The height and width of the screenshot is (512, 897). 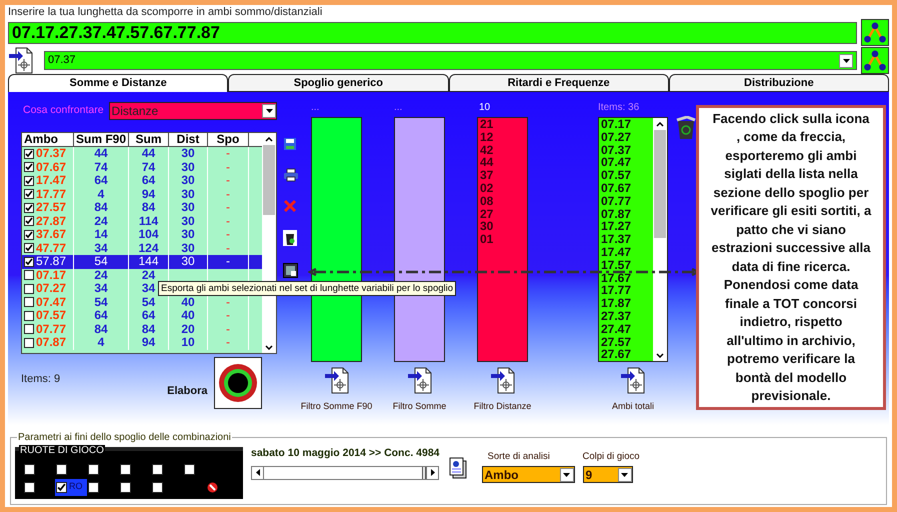 I want to click on table-row: 27.57 84 84 30 -, so click(x=142, y=207).